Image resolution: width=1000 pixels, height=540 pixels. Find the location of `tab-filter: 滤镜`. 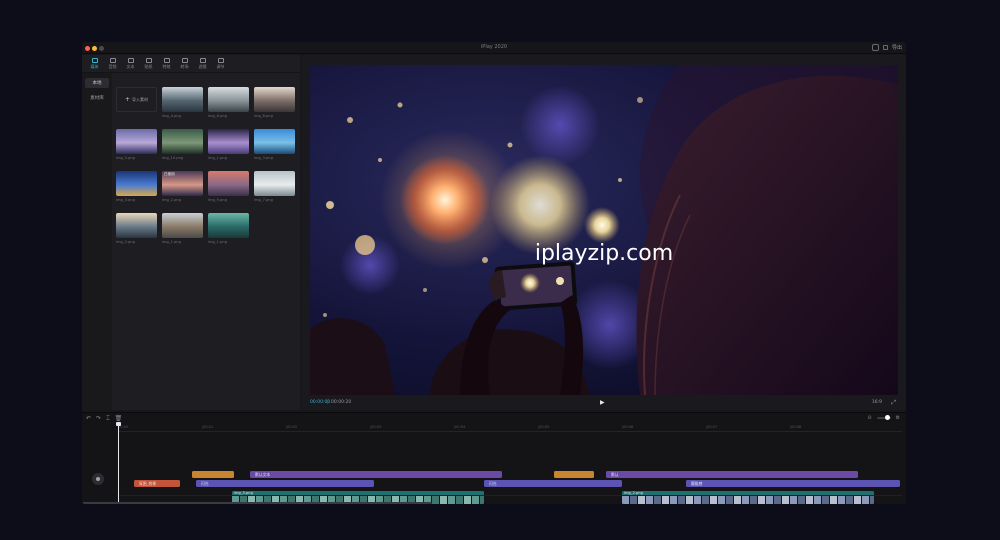

tab-filter: 滤镜 is located at coordinates (202, 64).